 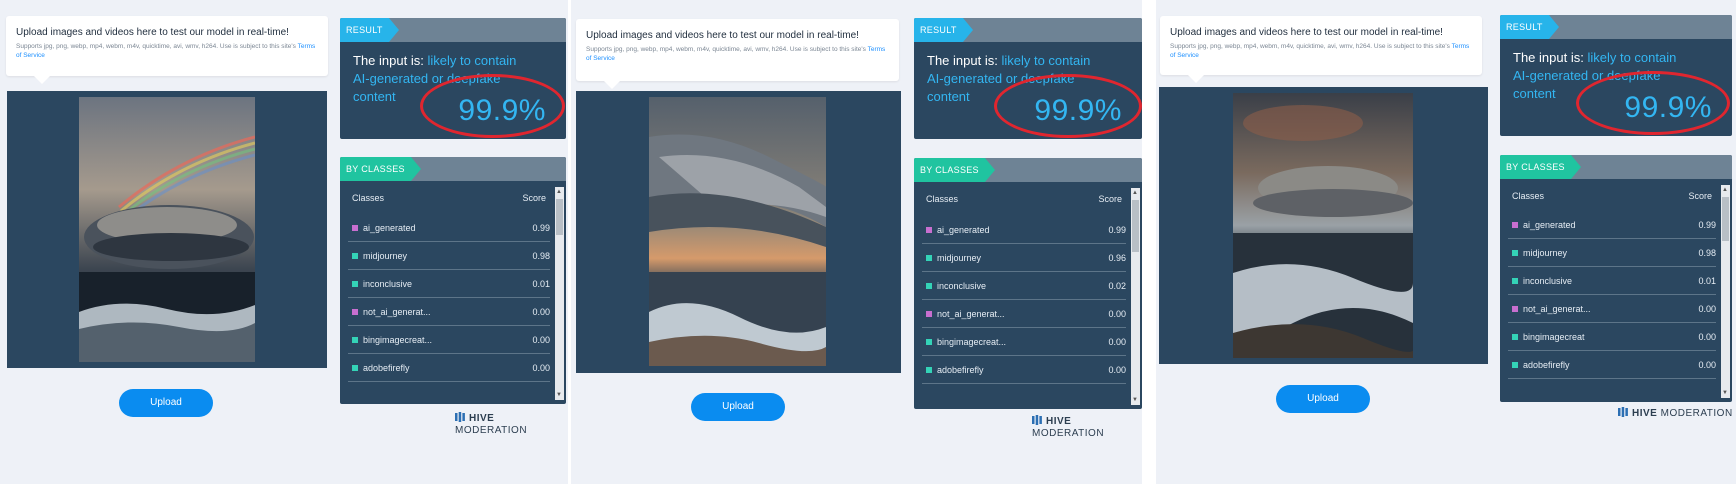 What do you see at coordinates (1700, 196) in the screenshot?
I see `col-score: Score` at bounding box center [1700, 196].